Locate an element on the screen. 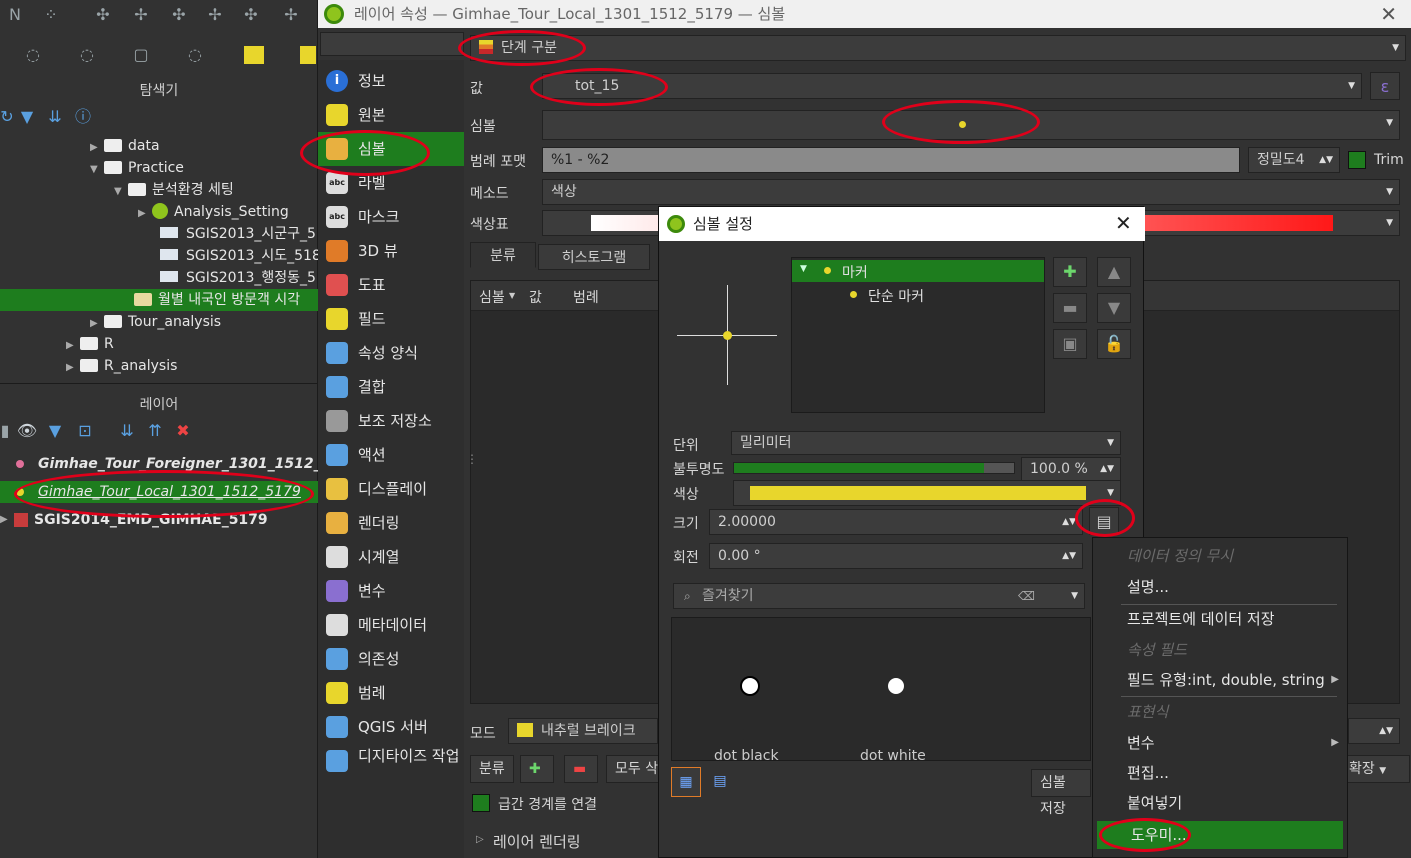 Image resolution: width=1411 pixels, height=858 pixels. legend-format-input: %1 - %2 is located at coordinates (891, 160).